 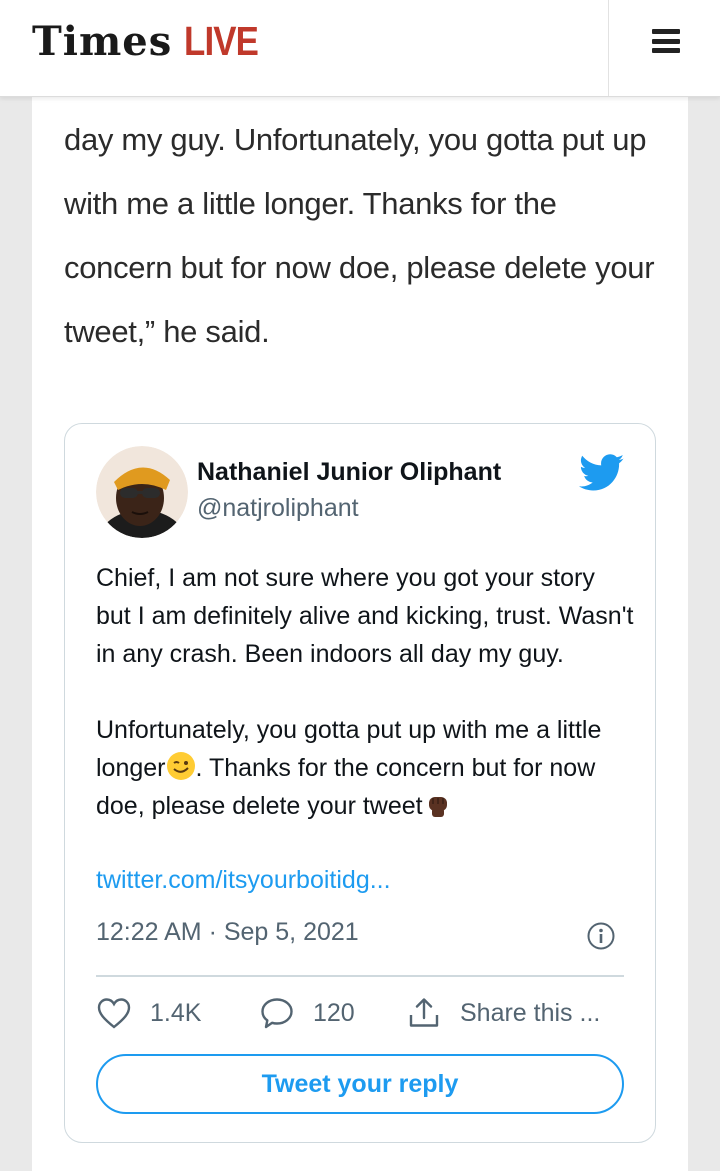 I want to click on tweet-timestamp: 12:22 AM · Sep 5, 2021, so click(x=227, y=932).